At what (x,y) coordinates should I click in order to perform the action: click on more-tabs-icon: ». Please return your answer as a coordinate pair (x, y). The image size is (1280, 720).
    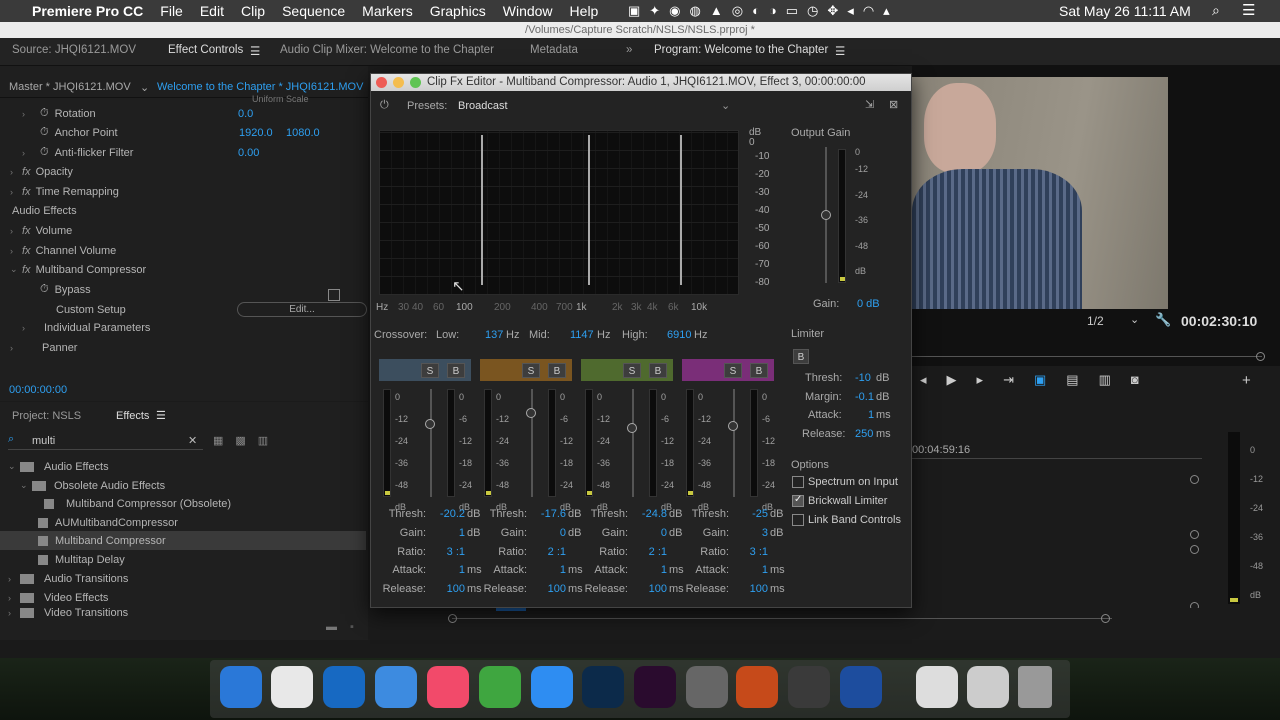
    Looking at the image, I should click on (629, 50).